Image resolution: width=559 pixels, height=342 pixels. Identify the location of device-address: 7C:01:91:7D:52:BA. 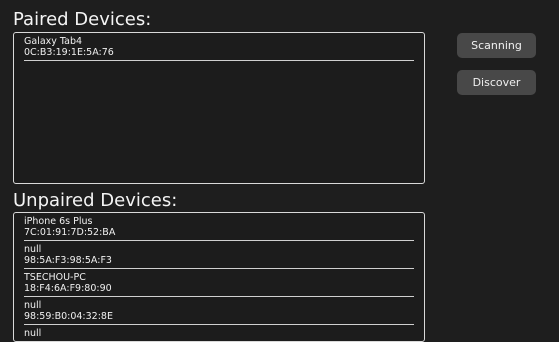
(70, 232).